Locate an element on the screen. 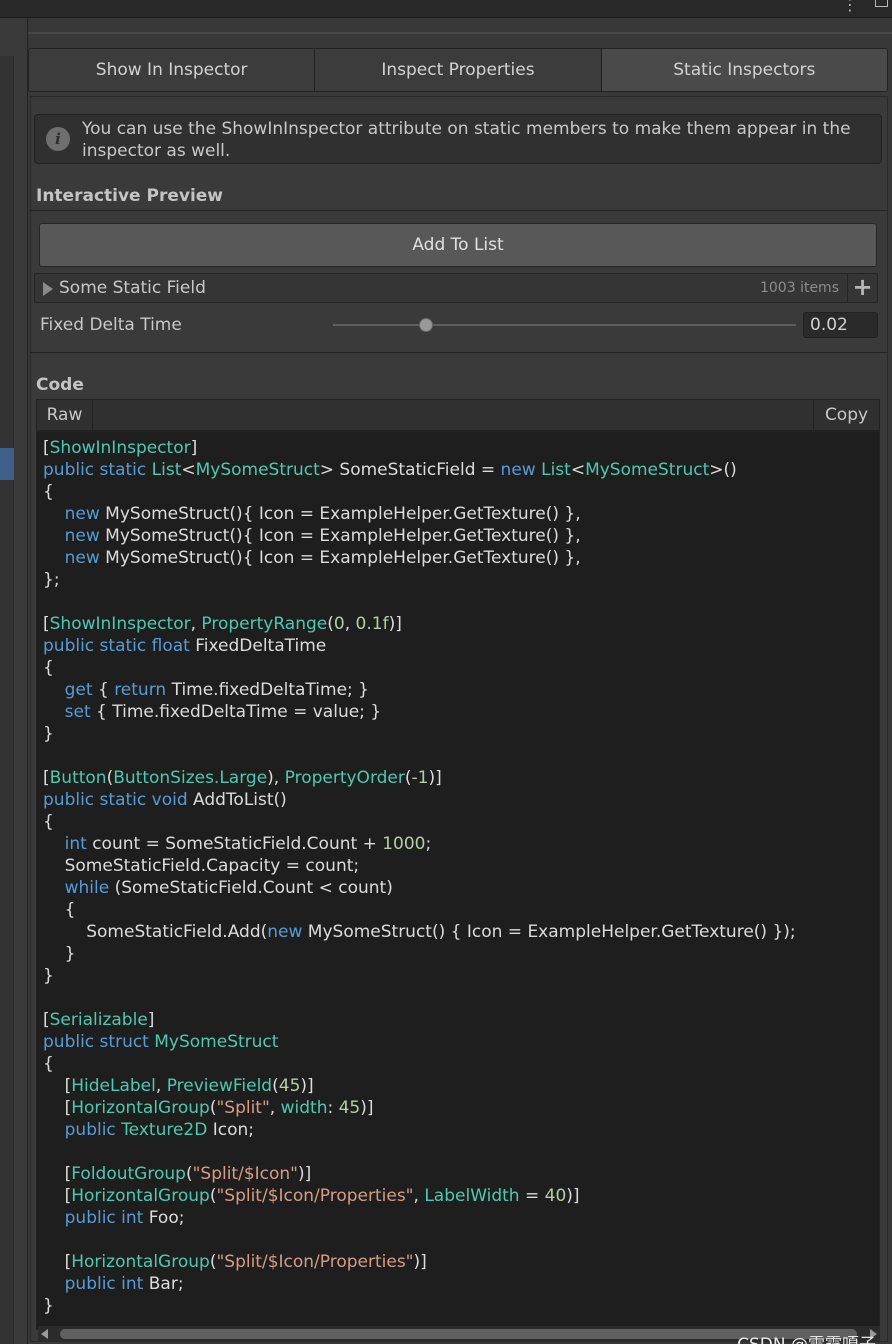  side-panel is located at coordinates (14, 681).